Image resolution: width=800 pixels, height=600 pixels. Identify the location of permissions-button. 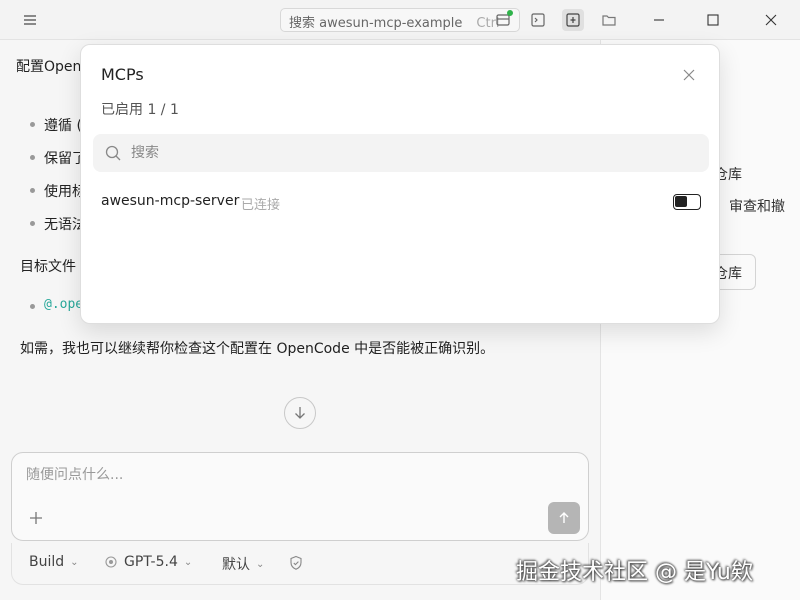
(296, 563).